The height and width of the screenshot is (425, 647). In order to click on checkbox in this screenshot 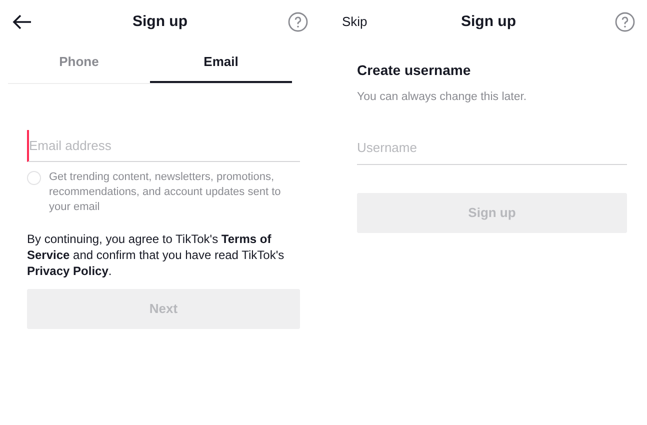, I will do `click(34, 178)`.